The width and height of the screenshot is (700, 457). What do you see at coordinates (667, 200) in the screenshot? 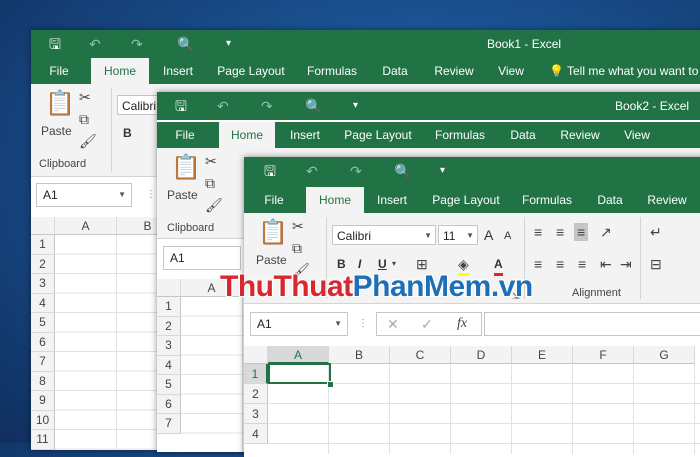
I see `tab-review: Review` at bounding box center [667, 200].